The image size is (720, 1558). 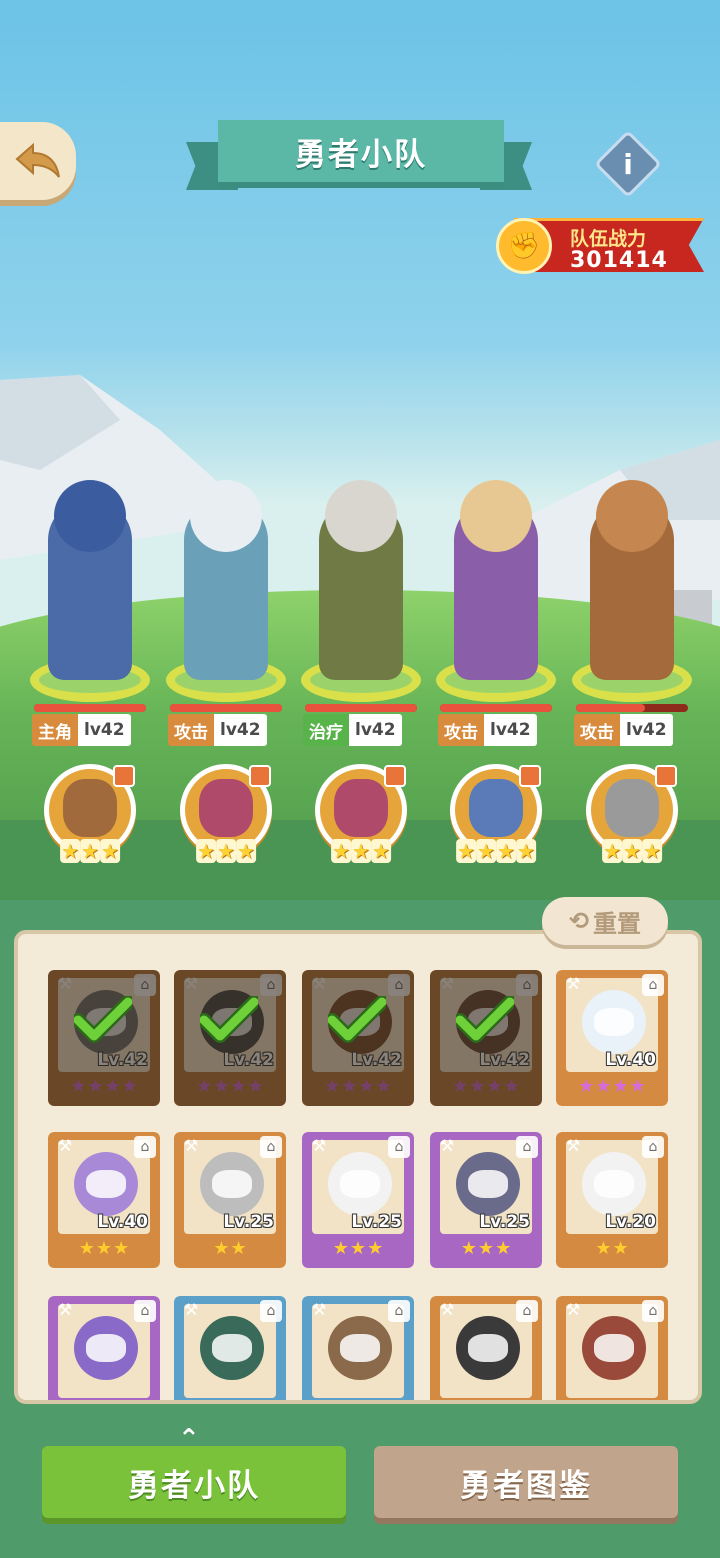 I want to click on hero-tag: 主角 lv42, so click(x=81, y=730).